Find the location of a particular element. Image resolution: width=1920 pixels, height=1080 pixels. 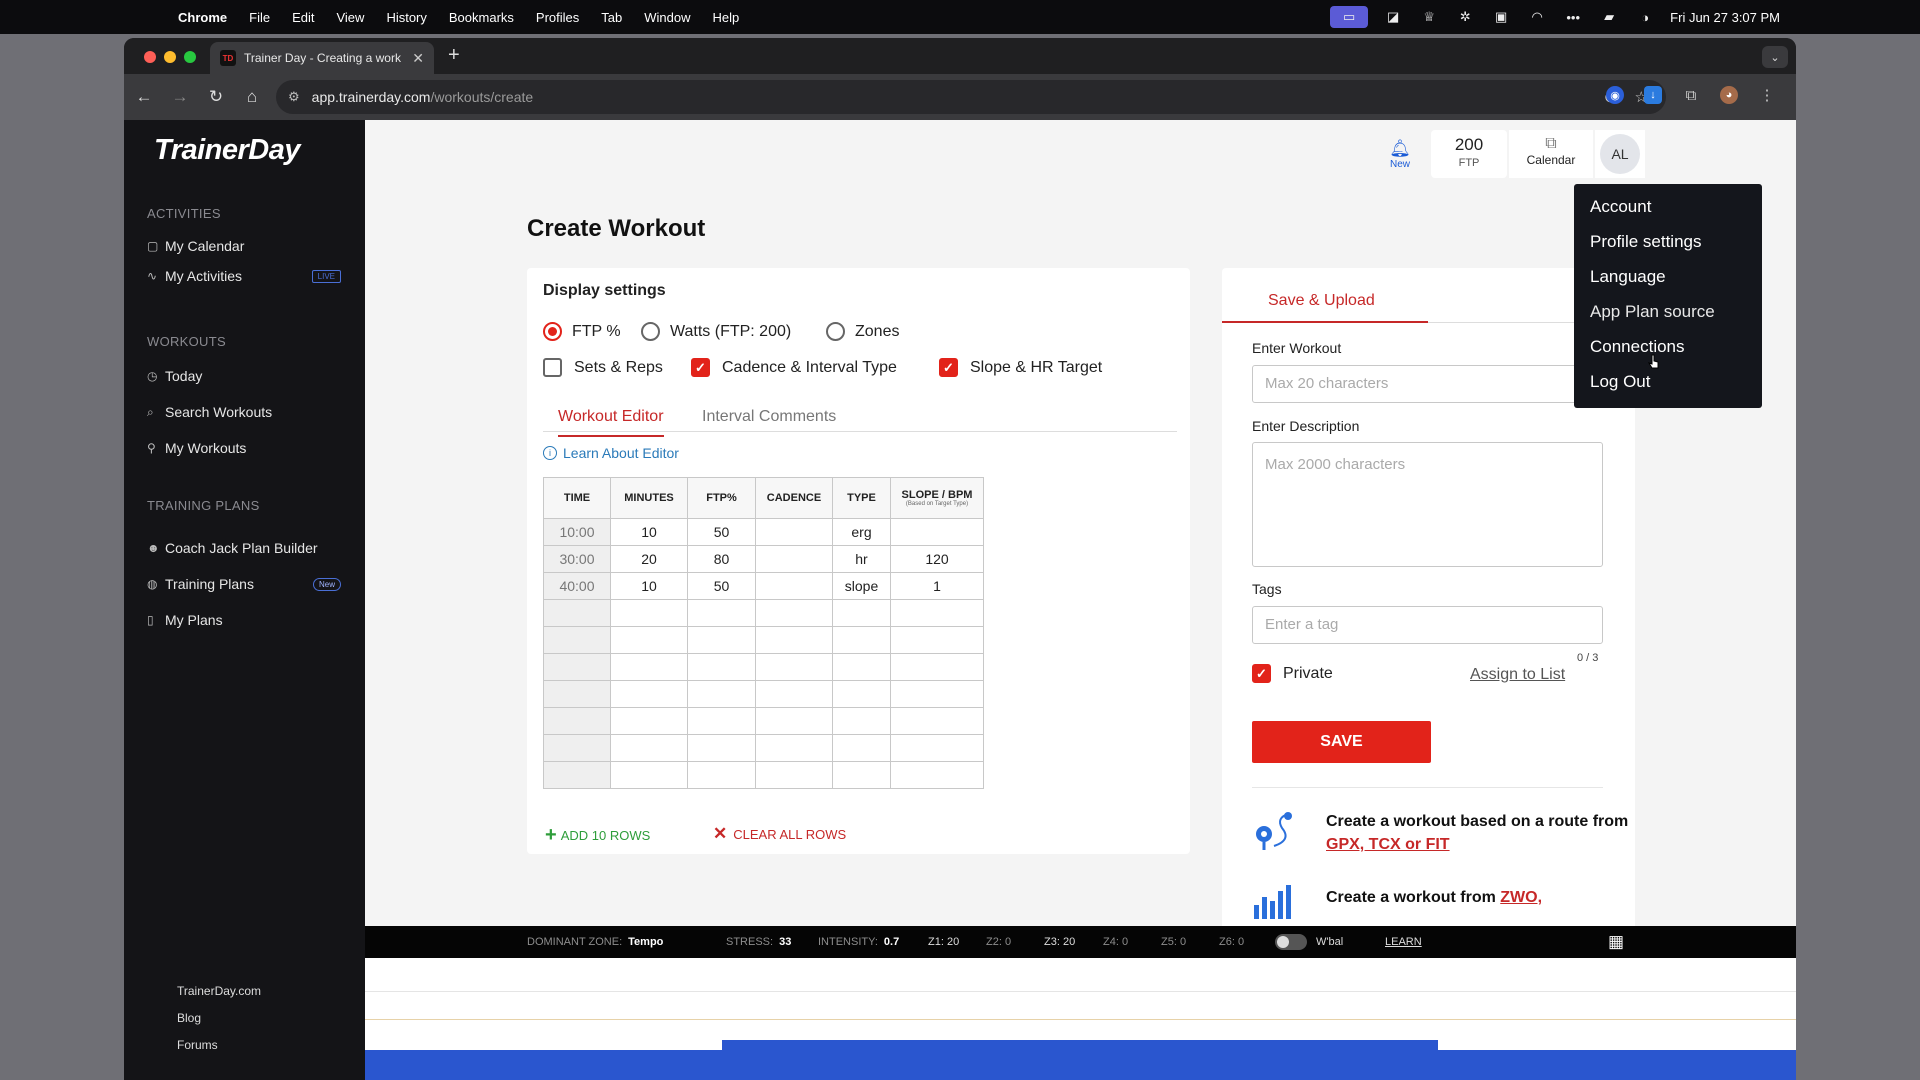

assign-to-list-link: Assign to List is located at coordinates (1517, 675).